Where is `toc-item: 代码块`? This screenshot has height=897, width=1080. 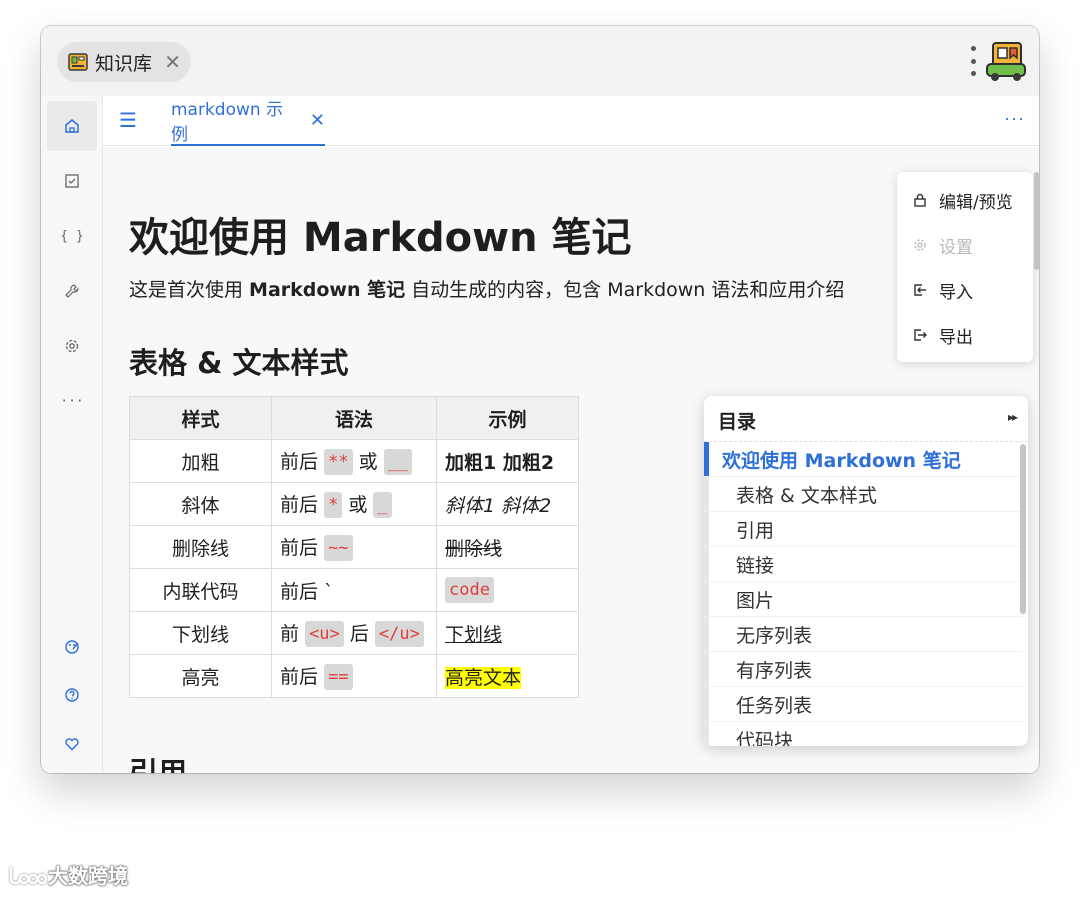 toc-item: 代码块 is located at coordinates (863, 734).